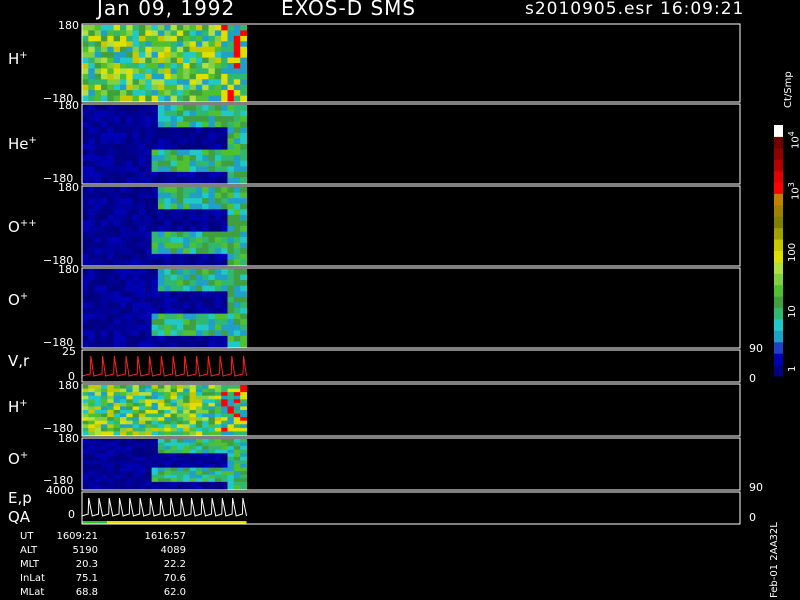 The width and height of the screenshot is (800, 600). Describe the element at coordinates (32, 592) in the screenshot. I see `orbit-label: MLat` at that location.